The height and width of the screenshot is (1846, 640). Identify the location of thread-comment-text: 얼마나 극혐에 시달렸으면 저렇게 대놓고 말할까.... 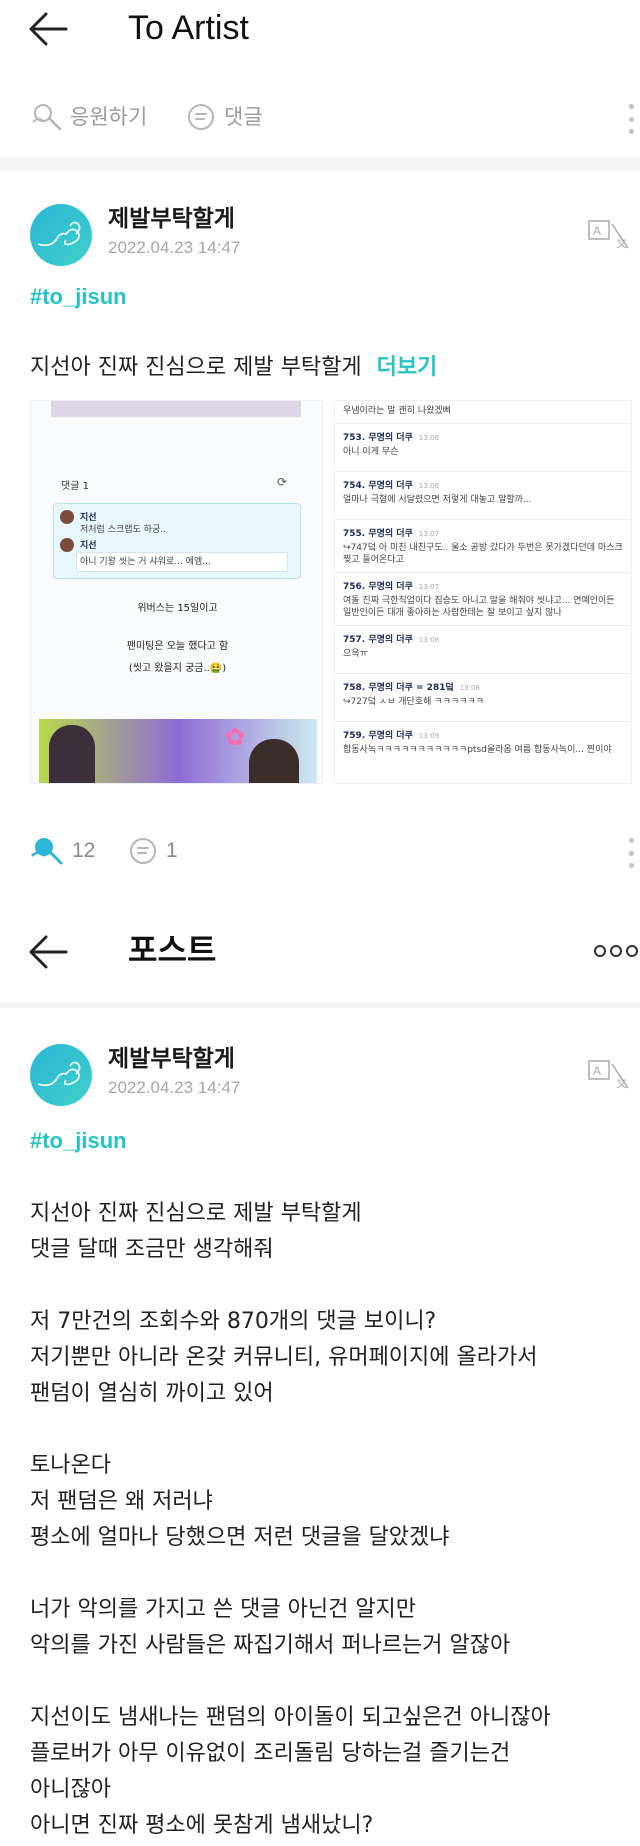
(437, 500).